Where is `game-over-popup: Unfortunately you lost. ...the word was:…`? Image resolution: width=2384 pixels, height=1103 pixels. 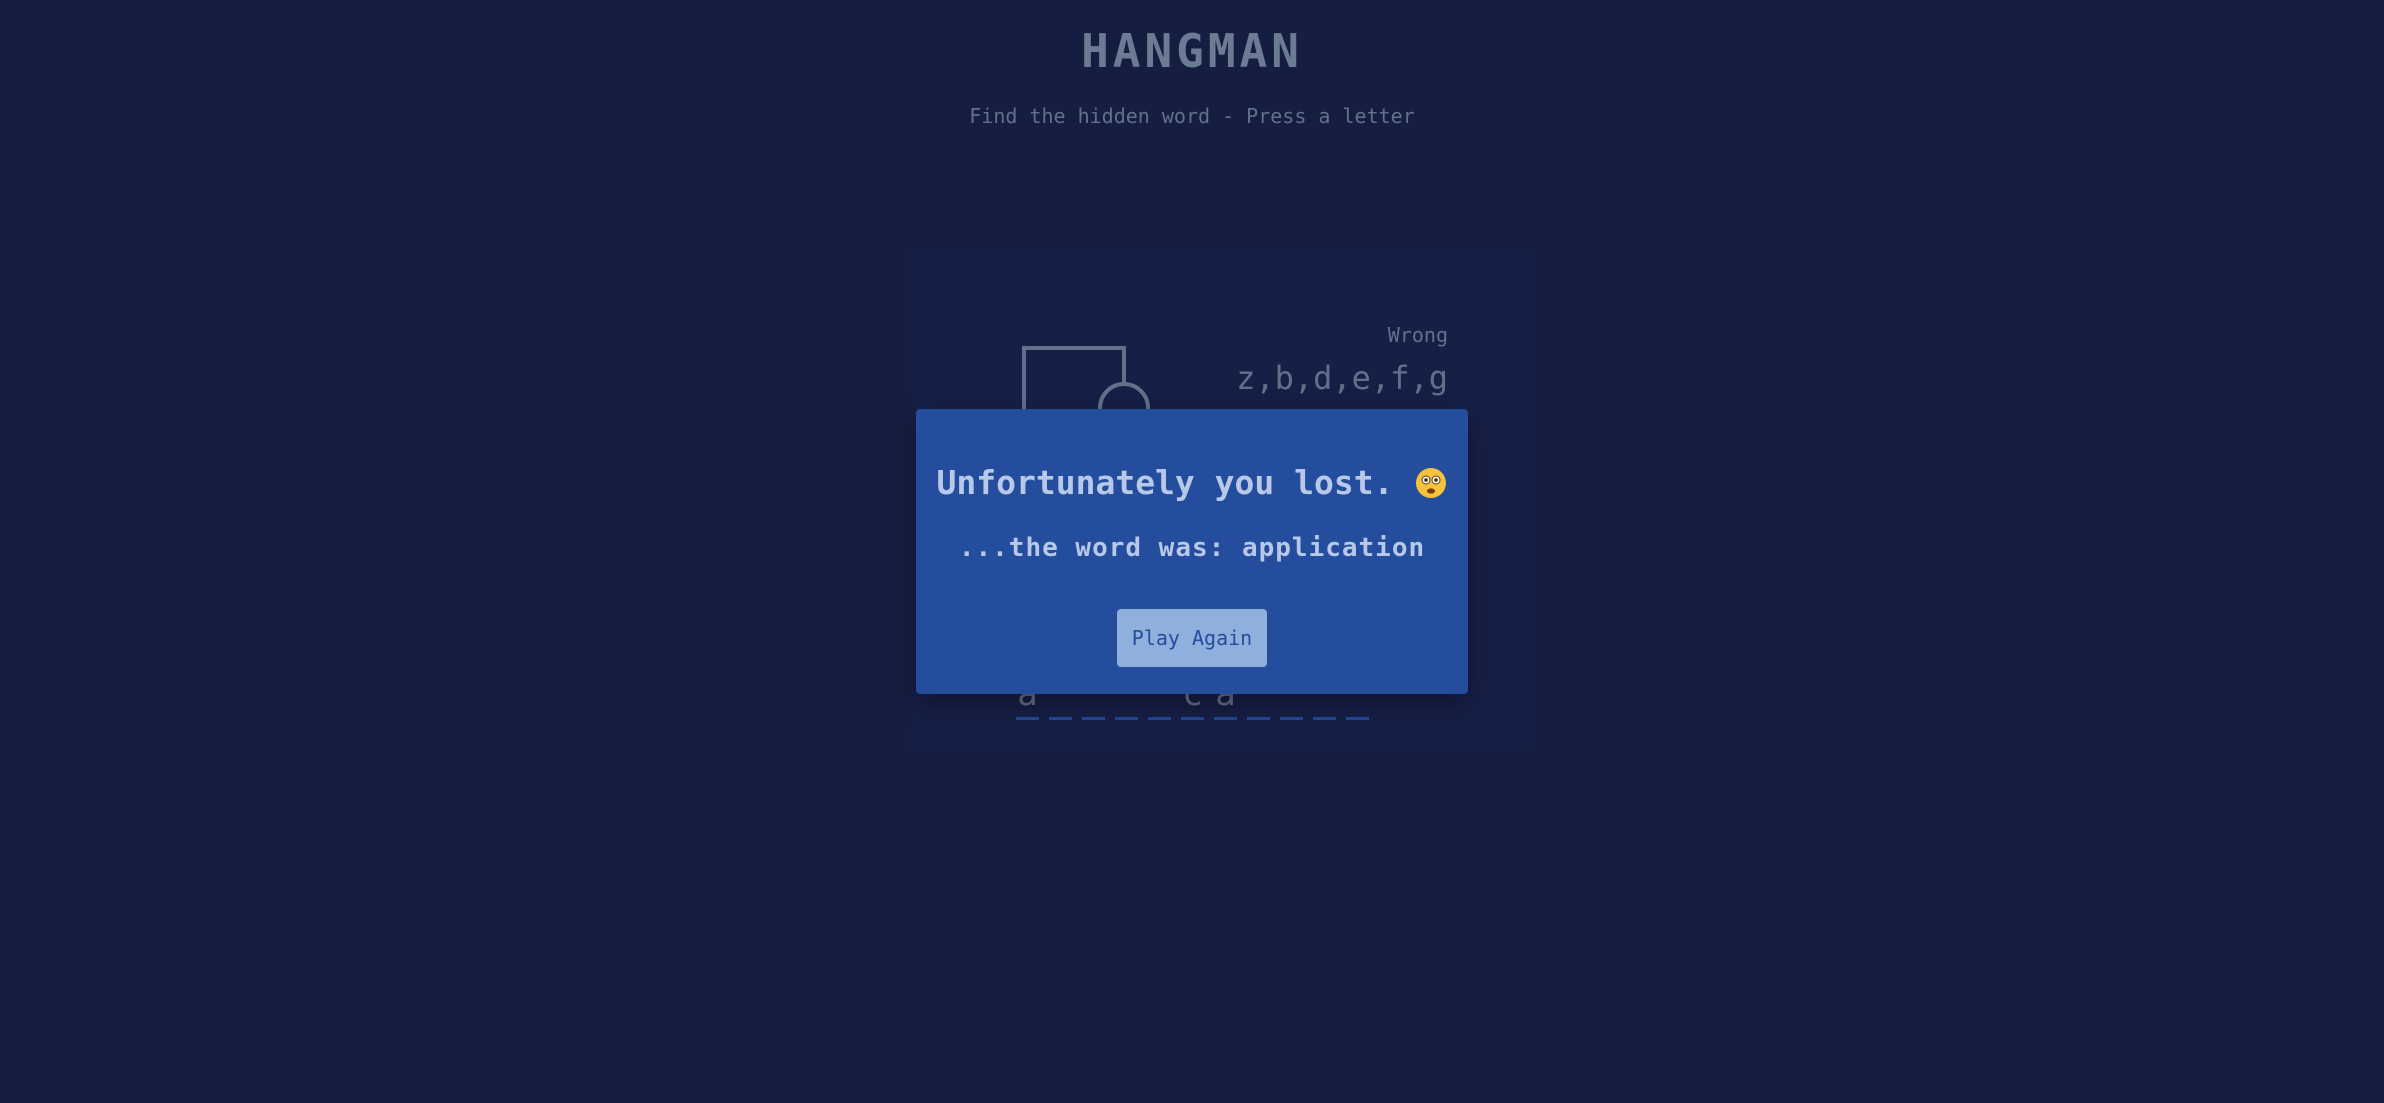
game-over-popup: Unfortunately you lost. ...the word was:… is located at coordinates (1192, 551).